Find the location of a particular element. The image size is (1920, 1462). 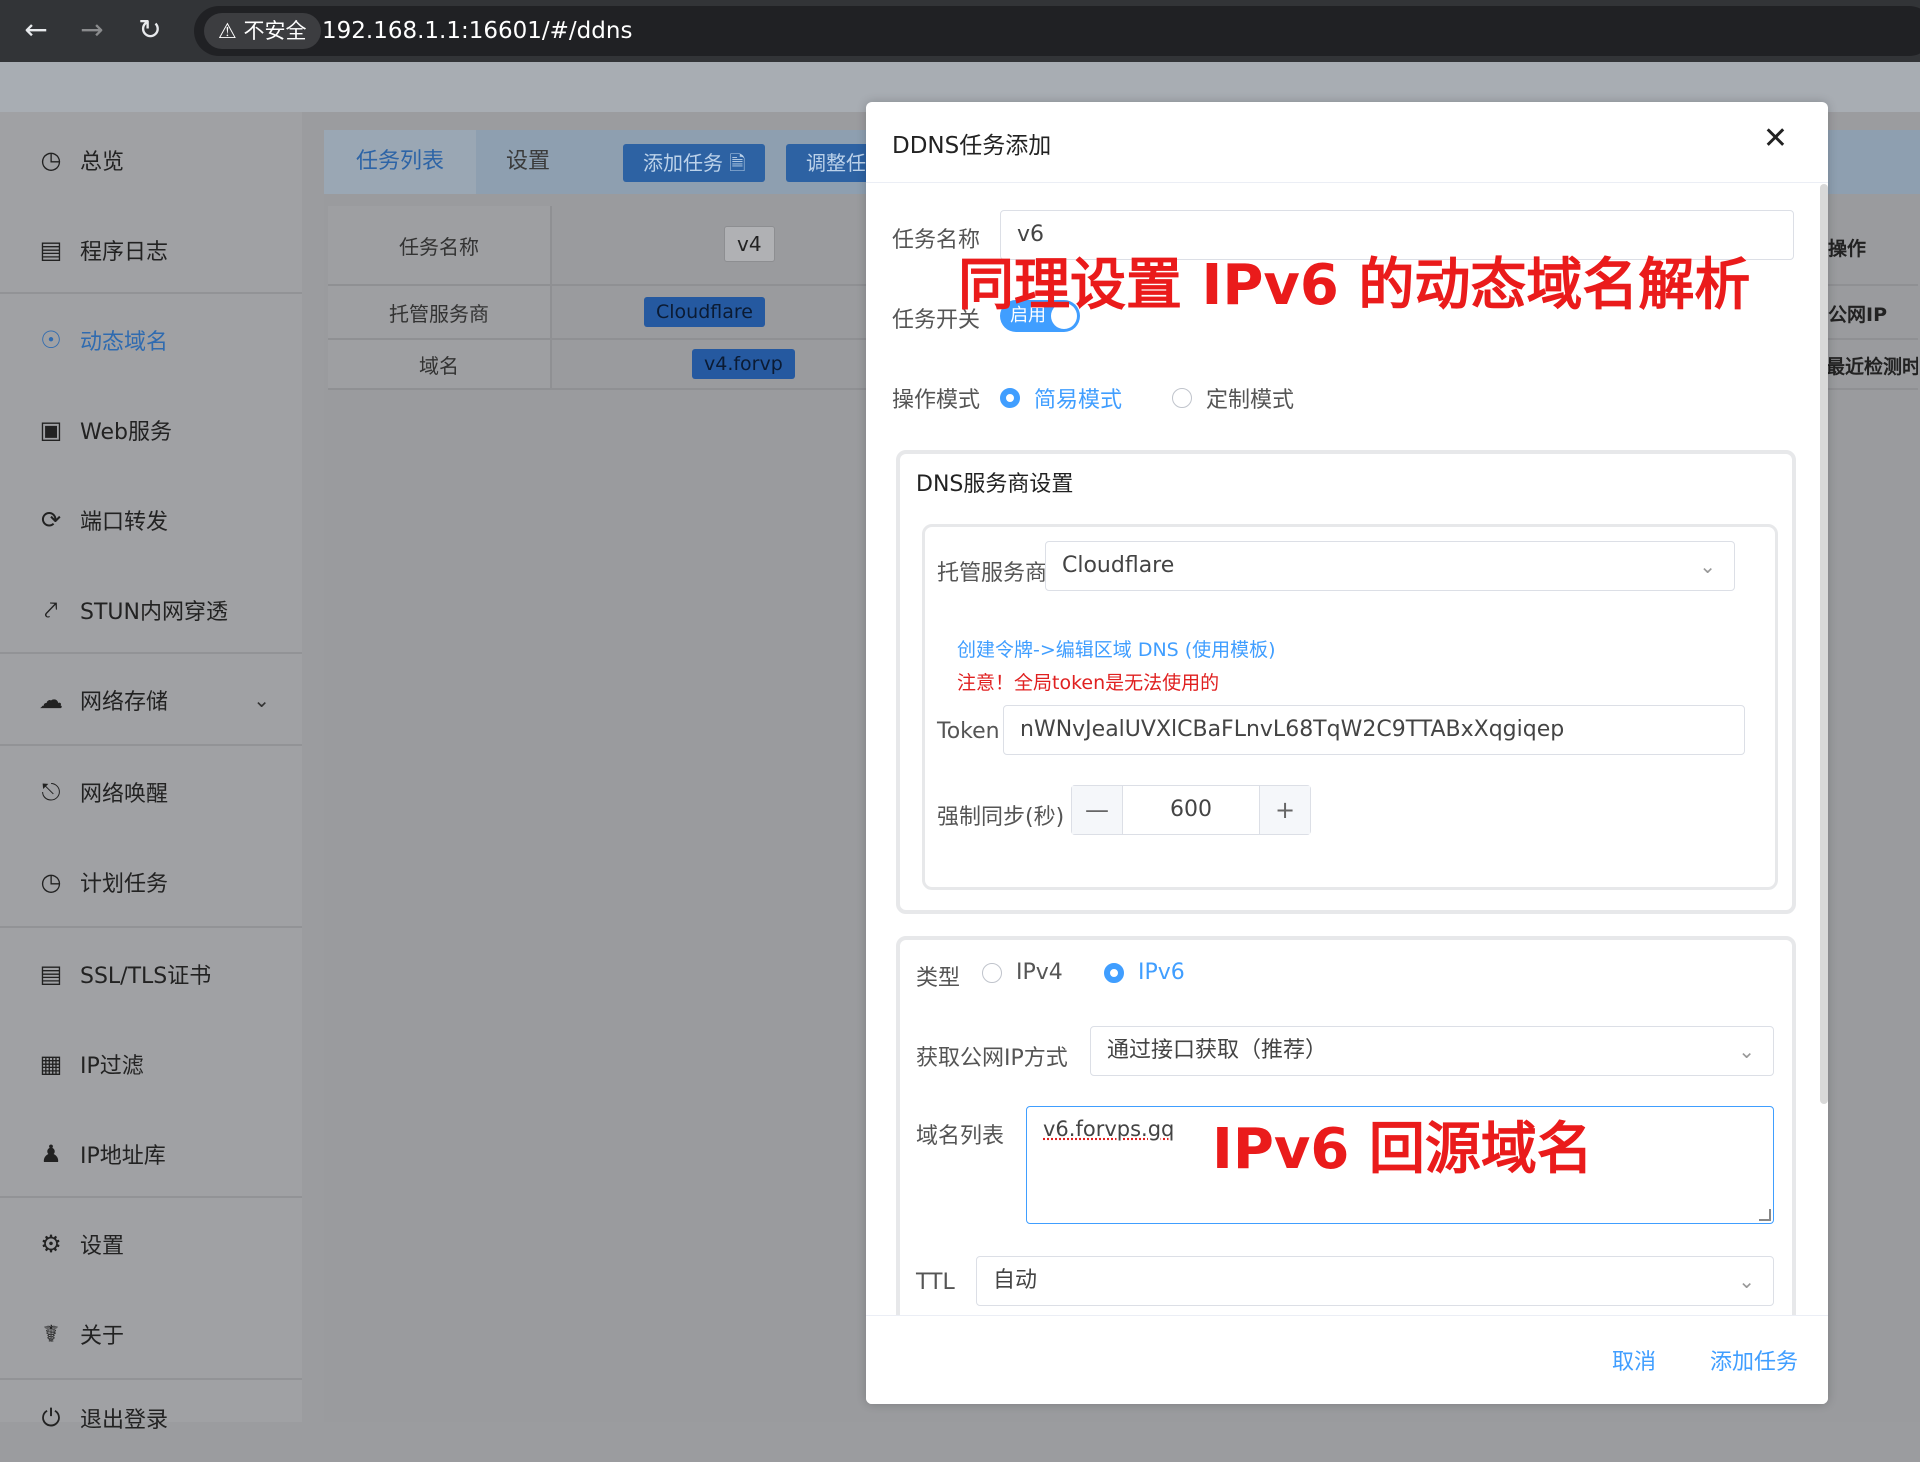

radio-label: 简易模式 is located at coordinates (1078, 400).